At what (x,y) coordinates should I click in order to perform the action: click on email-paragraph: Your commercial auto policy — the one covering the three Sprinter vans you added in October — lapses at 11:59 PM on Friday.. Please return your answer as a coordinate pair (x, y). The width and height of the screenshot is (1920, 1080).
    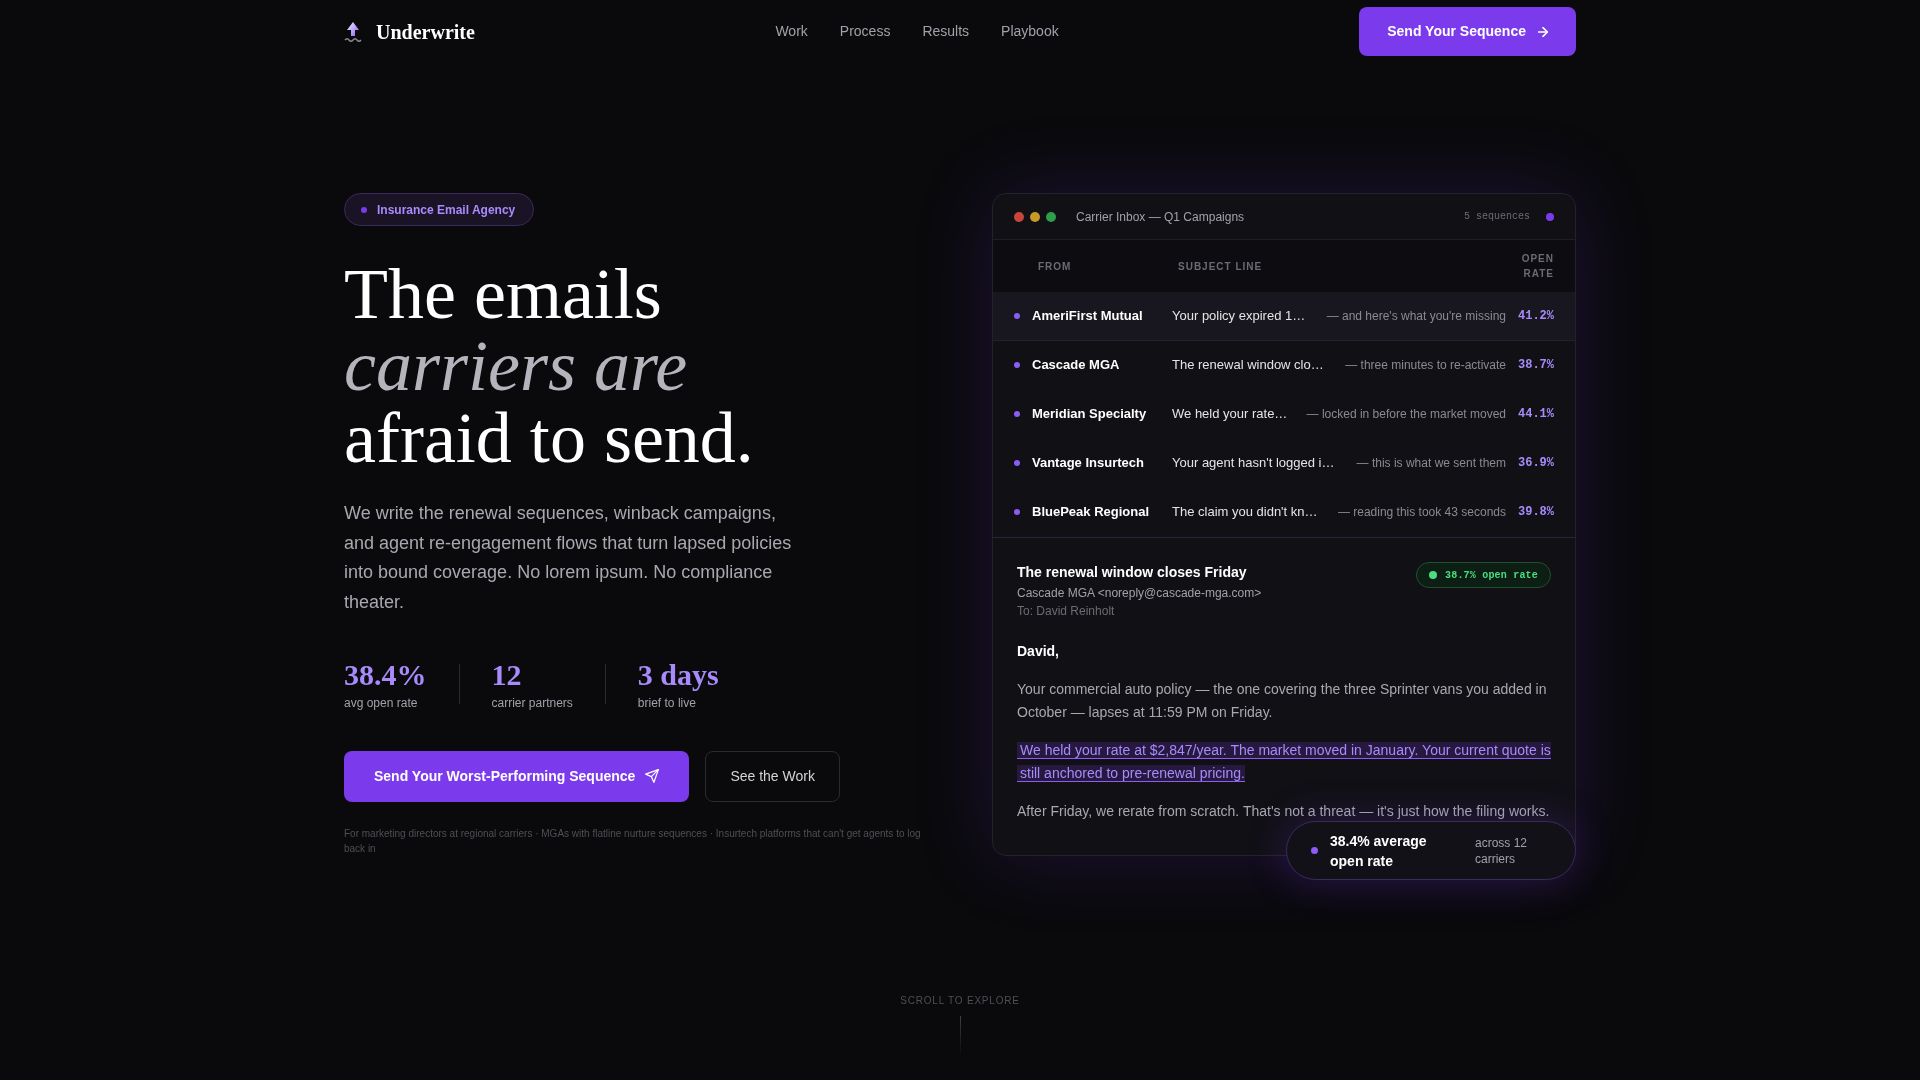
    Looking at the image, I should click on (1282, 701).